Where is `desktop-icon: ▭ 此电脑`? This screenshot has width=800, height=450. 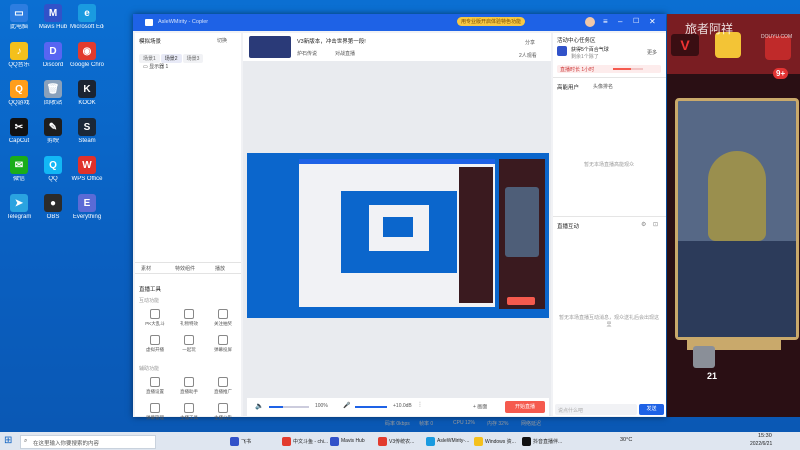 desktop-icon: ▭ 此电脑 is located at coordinates (19, 17).